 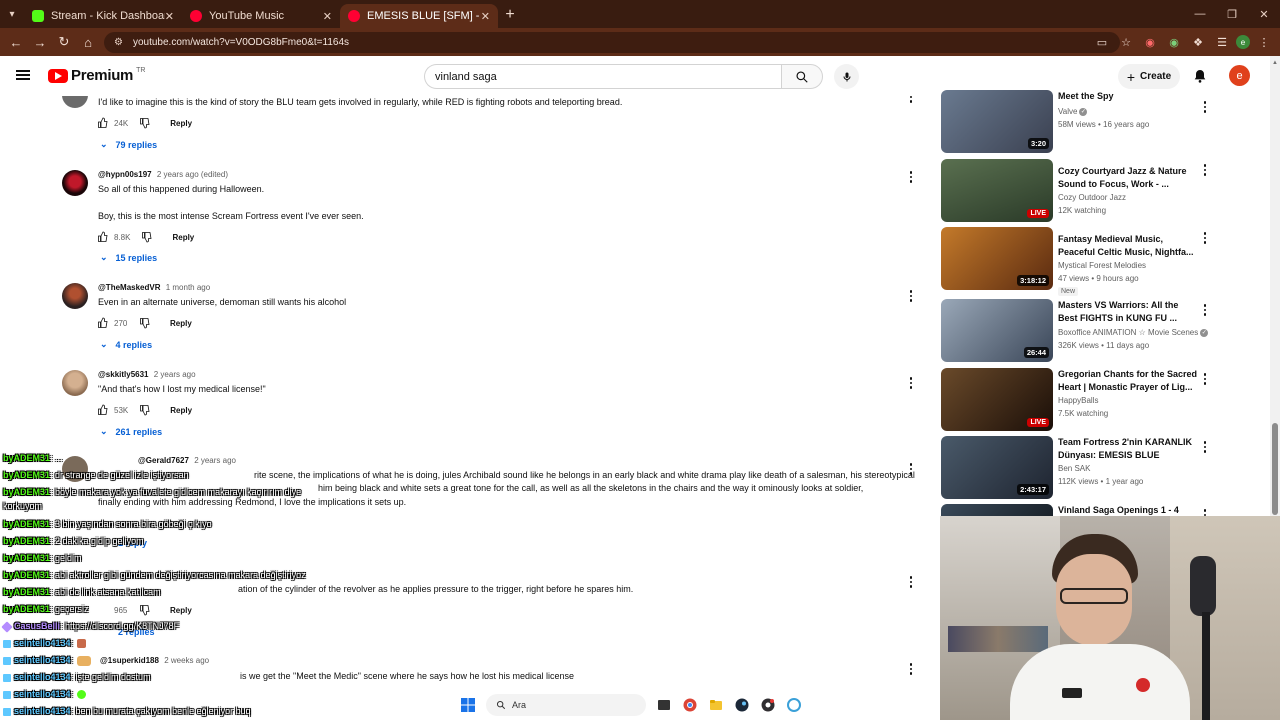 I want to click on extension-red-icon: ◉, so click(x=1150, y=42).